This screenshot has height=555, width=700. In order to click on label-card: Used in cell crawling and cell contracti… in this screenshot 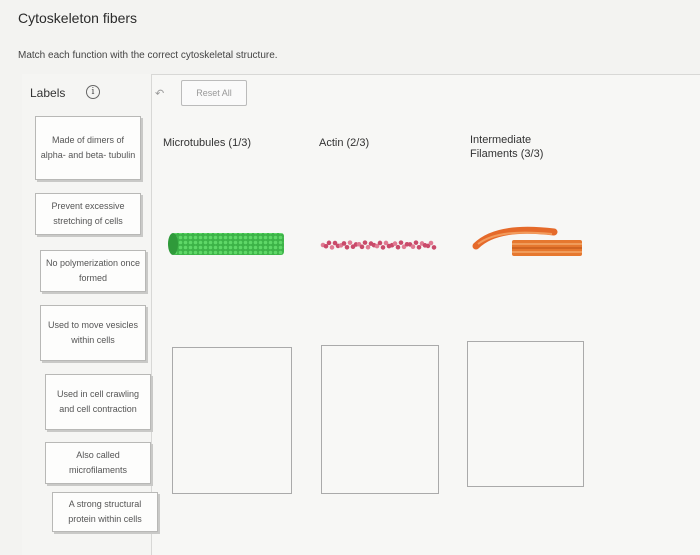, I will do `click(98, 402)`.